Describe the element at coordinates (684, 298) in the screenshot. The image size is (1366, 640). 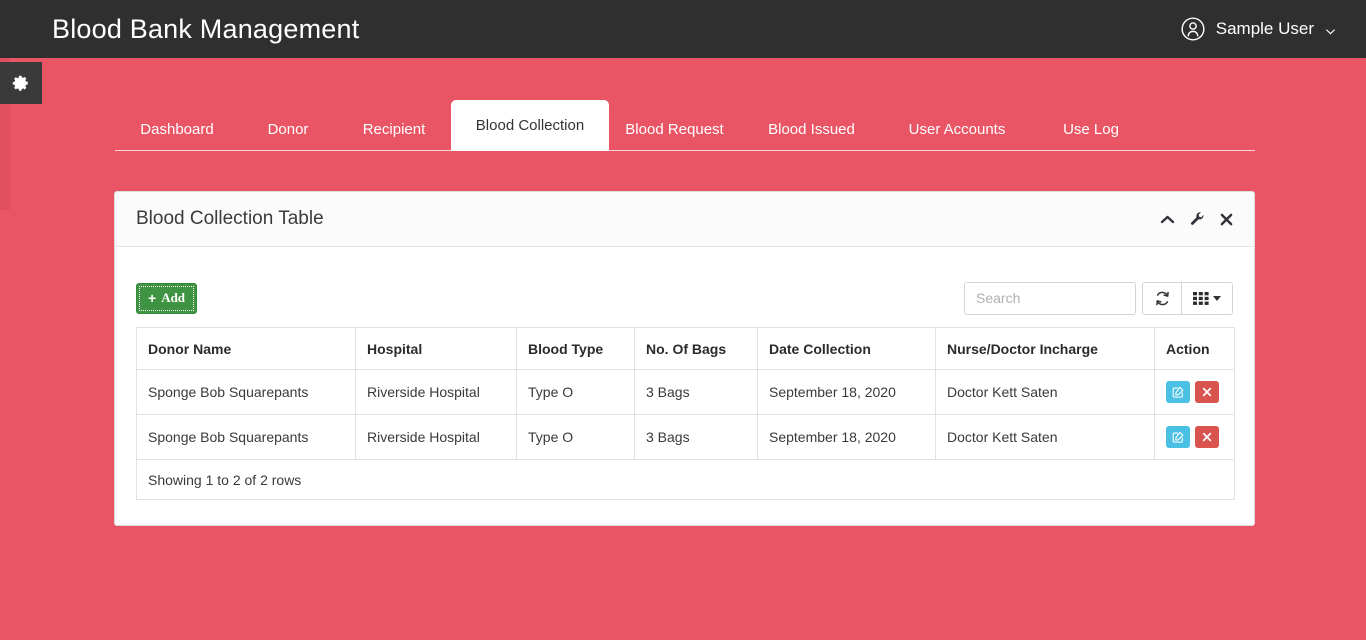
I see `table-toolbar: + Add` at that location.